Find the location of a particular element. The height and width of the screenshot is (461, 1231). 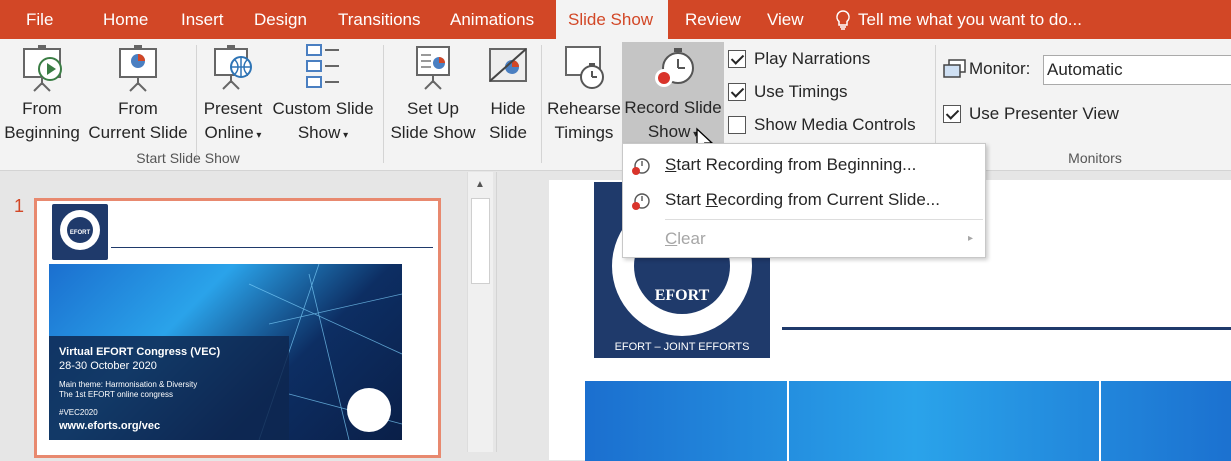

slide-theme: Main theme: Harmonisation & Diversity is located at coordinates (128, 384).